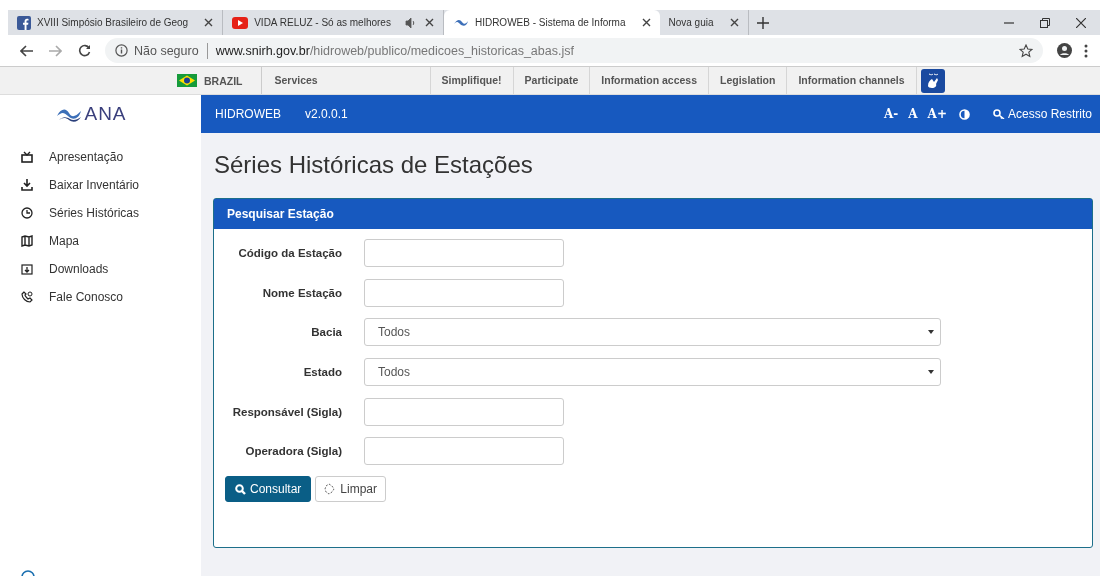  What do you see at coordinates (649, 80) in the screenshot?
I see `nav-link: Information access` at bounding box center [649, 80].